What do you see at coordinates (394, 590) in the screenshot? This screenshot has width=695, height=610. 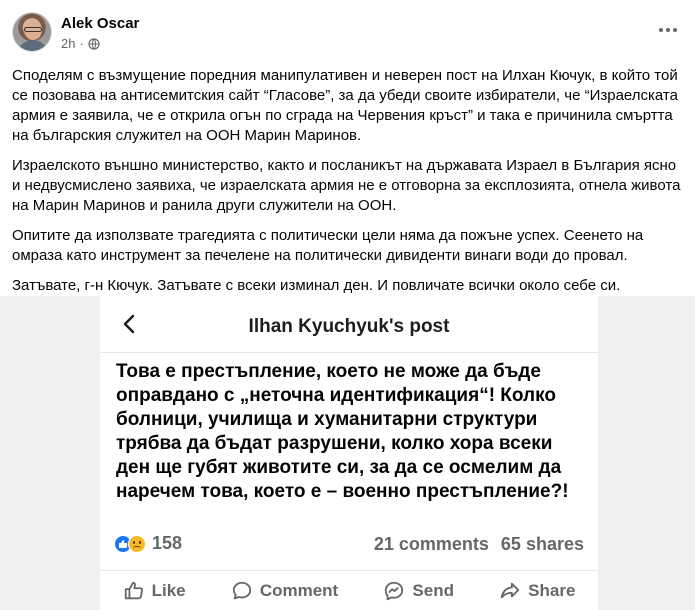 I see `messenger-icon` at bounding box center [394, 590].